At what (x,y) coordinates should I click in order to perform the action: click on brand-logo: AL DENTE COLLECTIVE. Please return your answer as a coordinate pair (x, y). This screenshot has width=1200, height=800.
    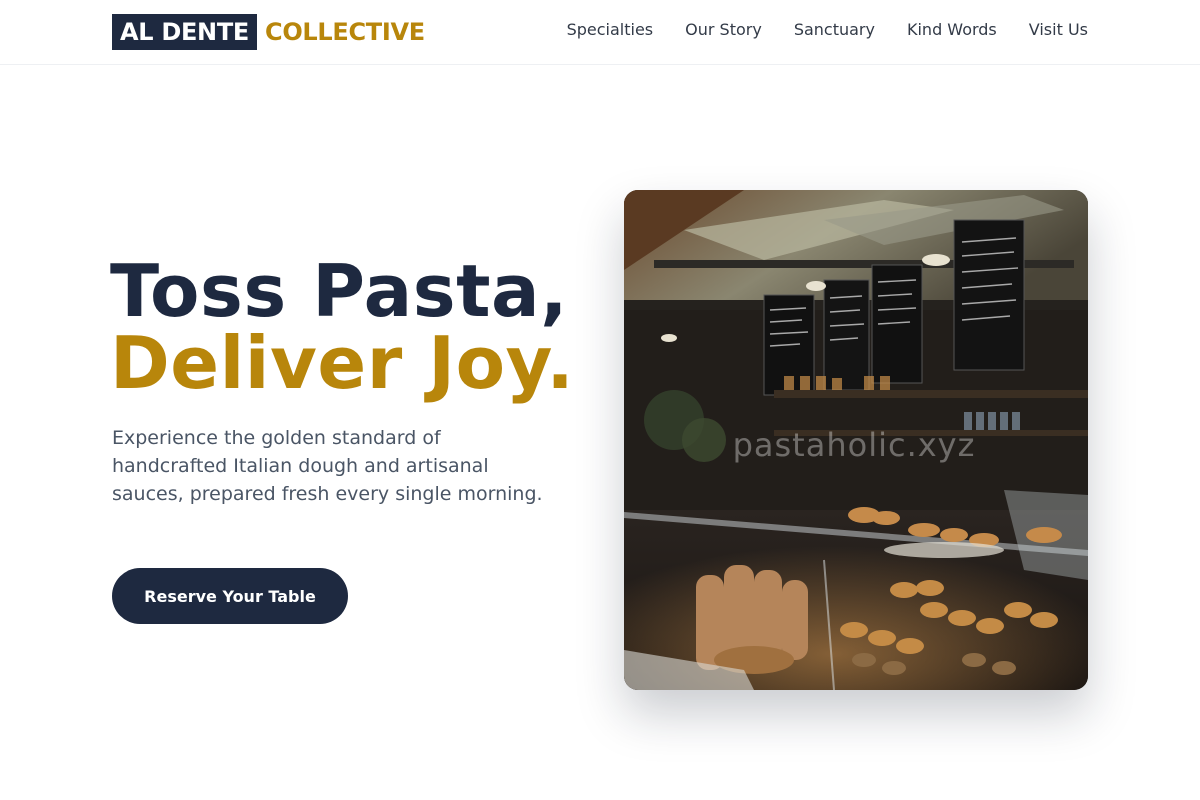
    Looking at the image, I should click on (268, 32).